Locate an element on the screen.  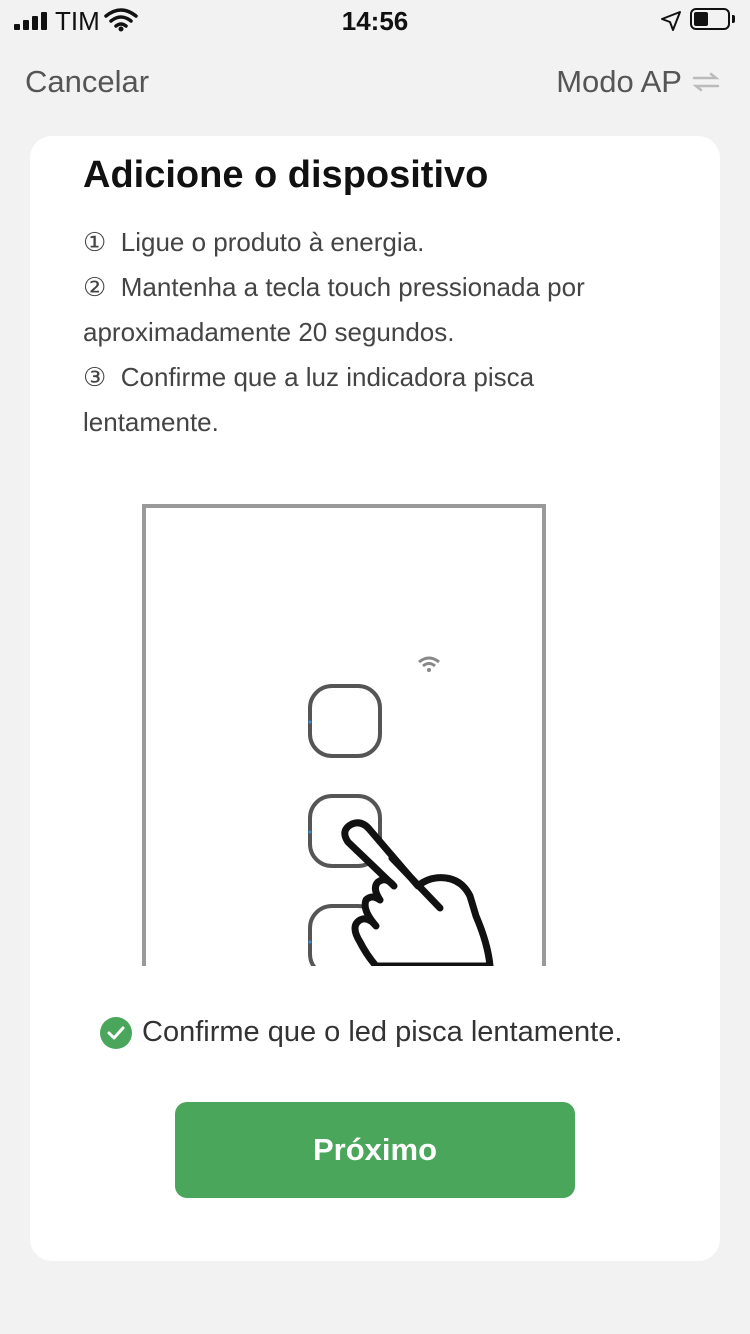
step-number: ③ is located at coordinates (95, 377).